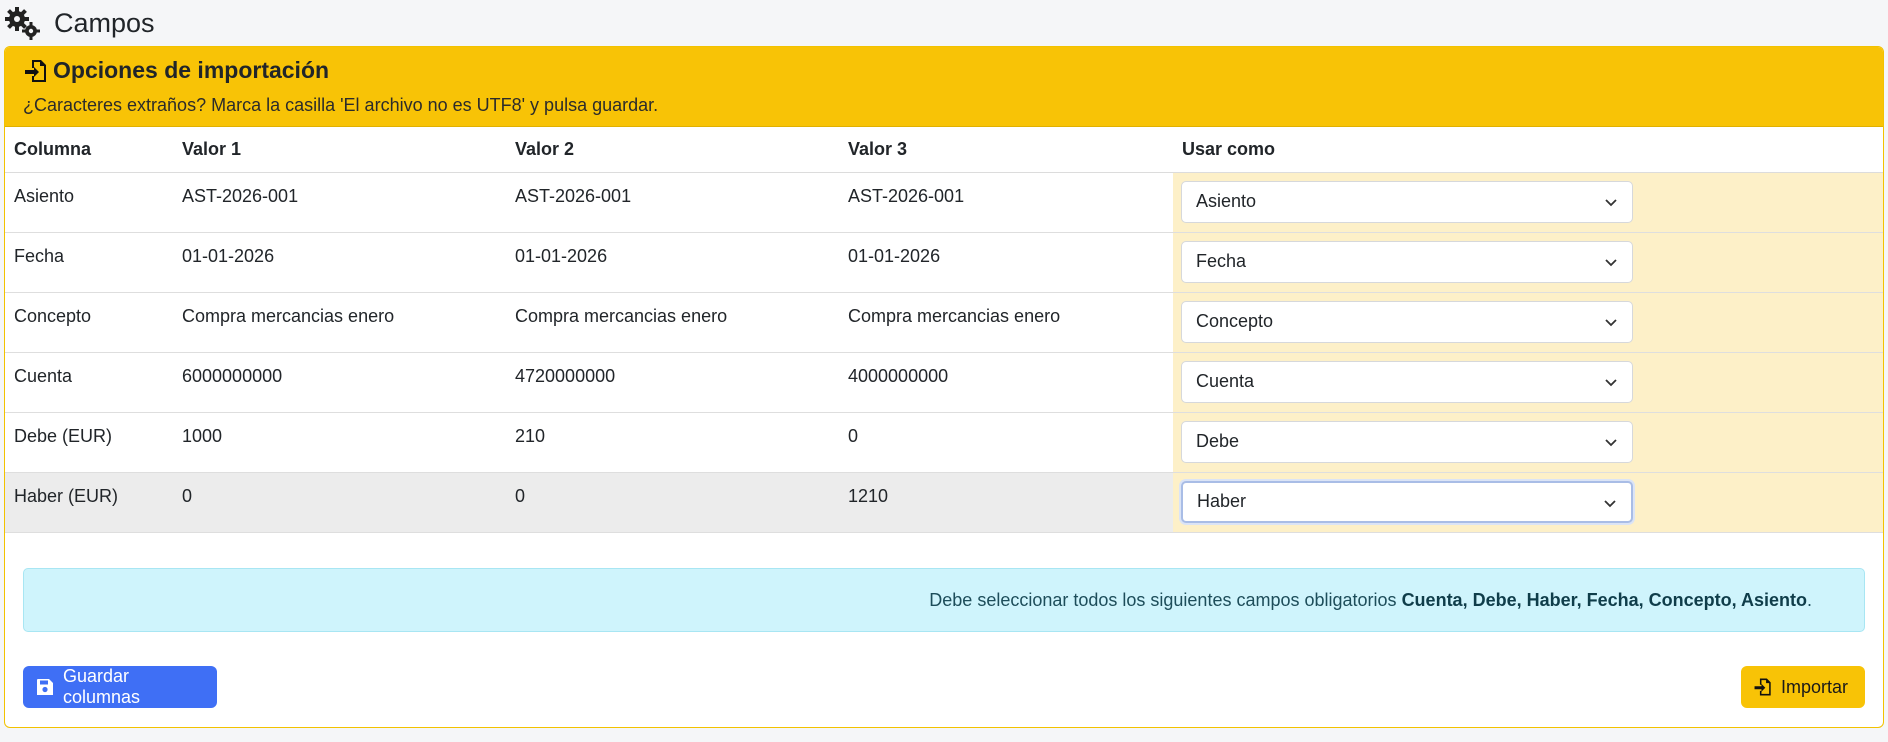 This screenshot has width=1888, height=742. Describe the element at coordinates (672, 262) in the screenshot. I see `cell-valor-2: 01-01-2026` at that location.